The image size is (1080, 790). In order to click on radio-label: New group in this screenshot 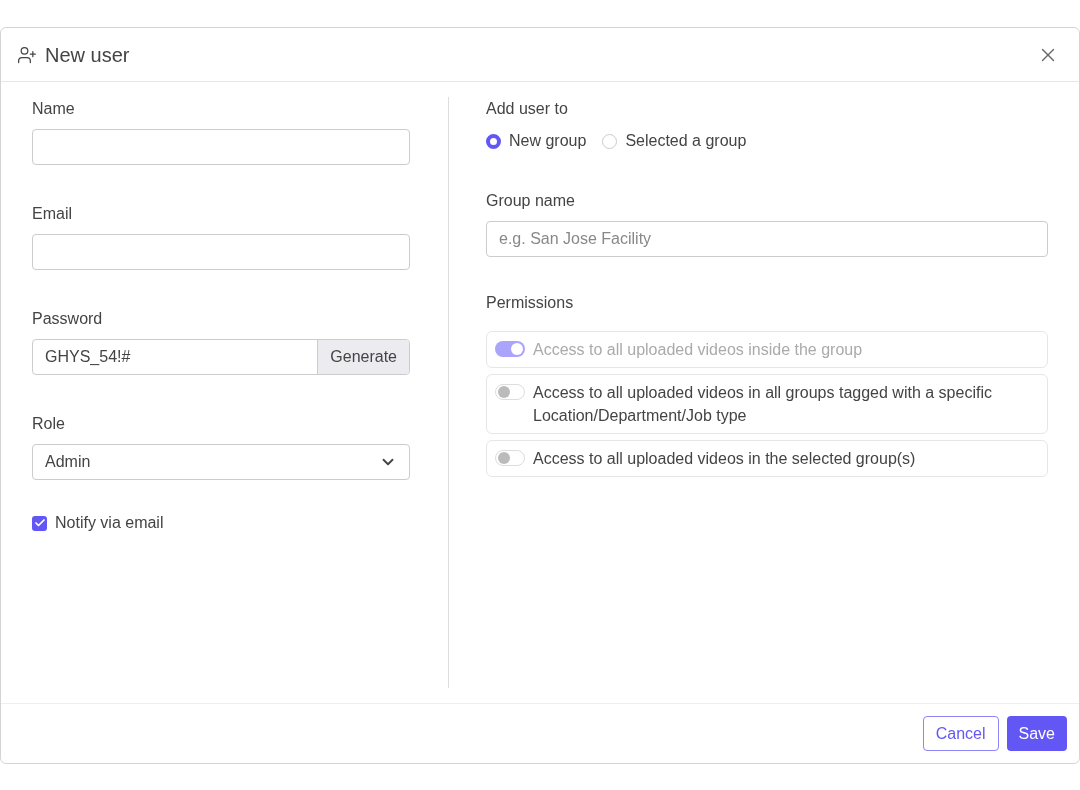, I will do `click(548, 141)`.